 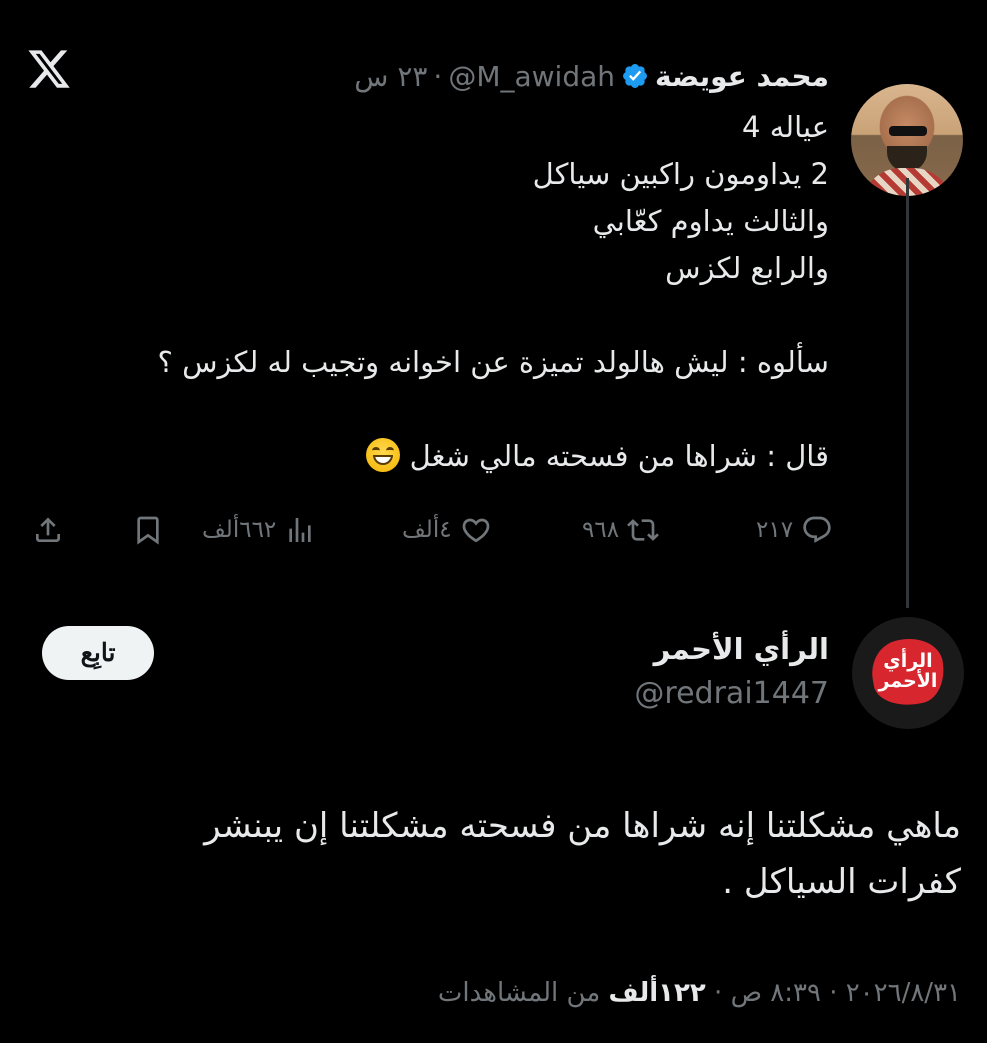 I want to click on author-name: محمد عويضة, so click(x=742, y=76).